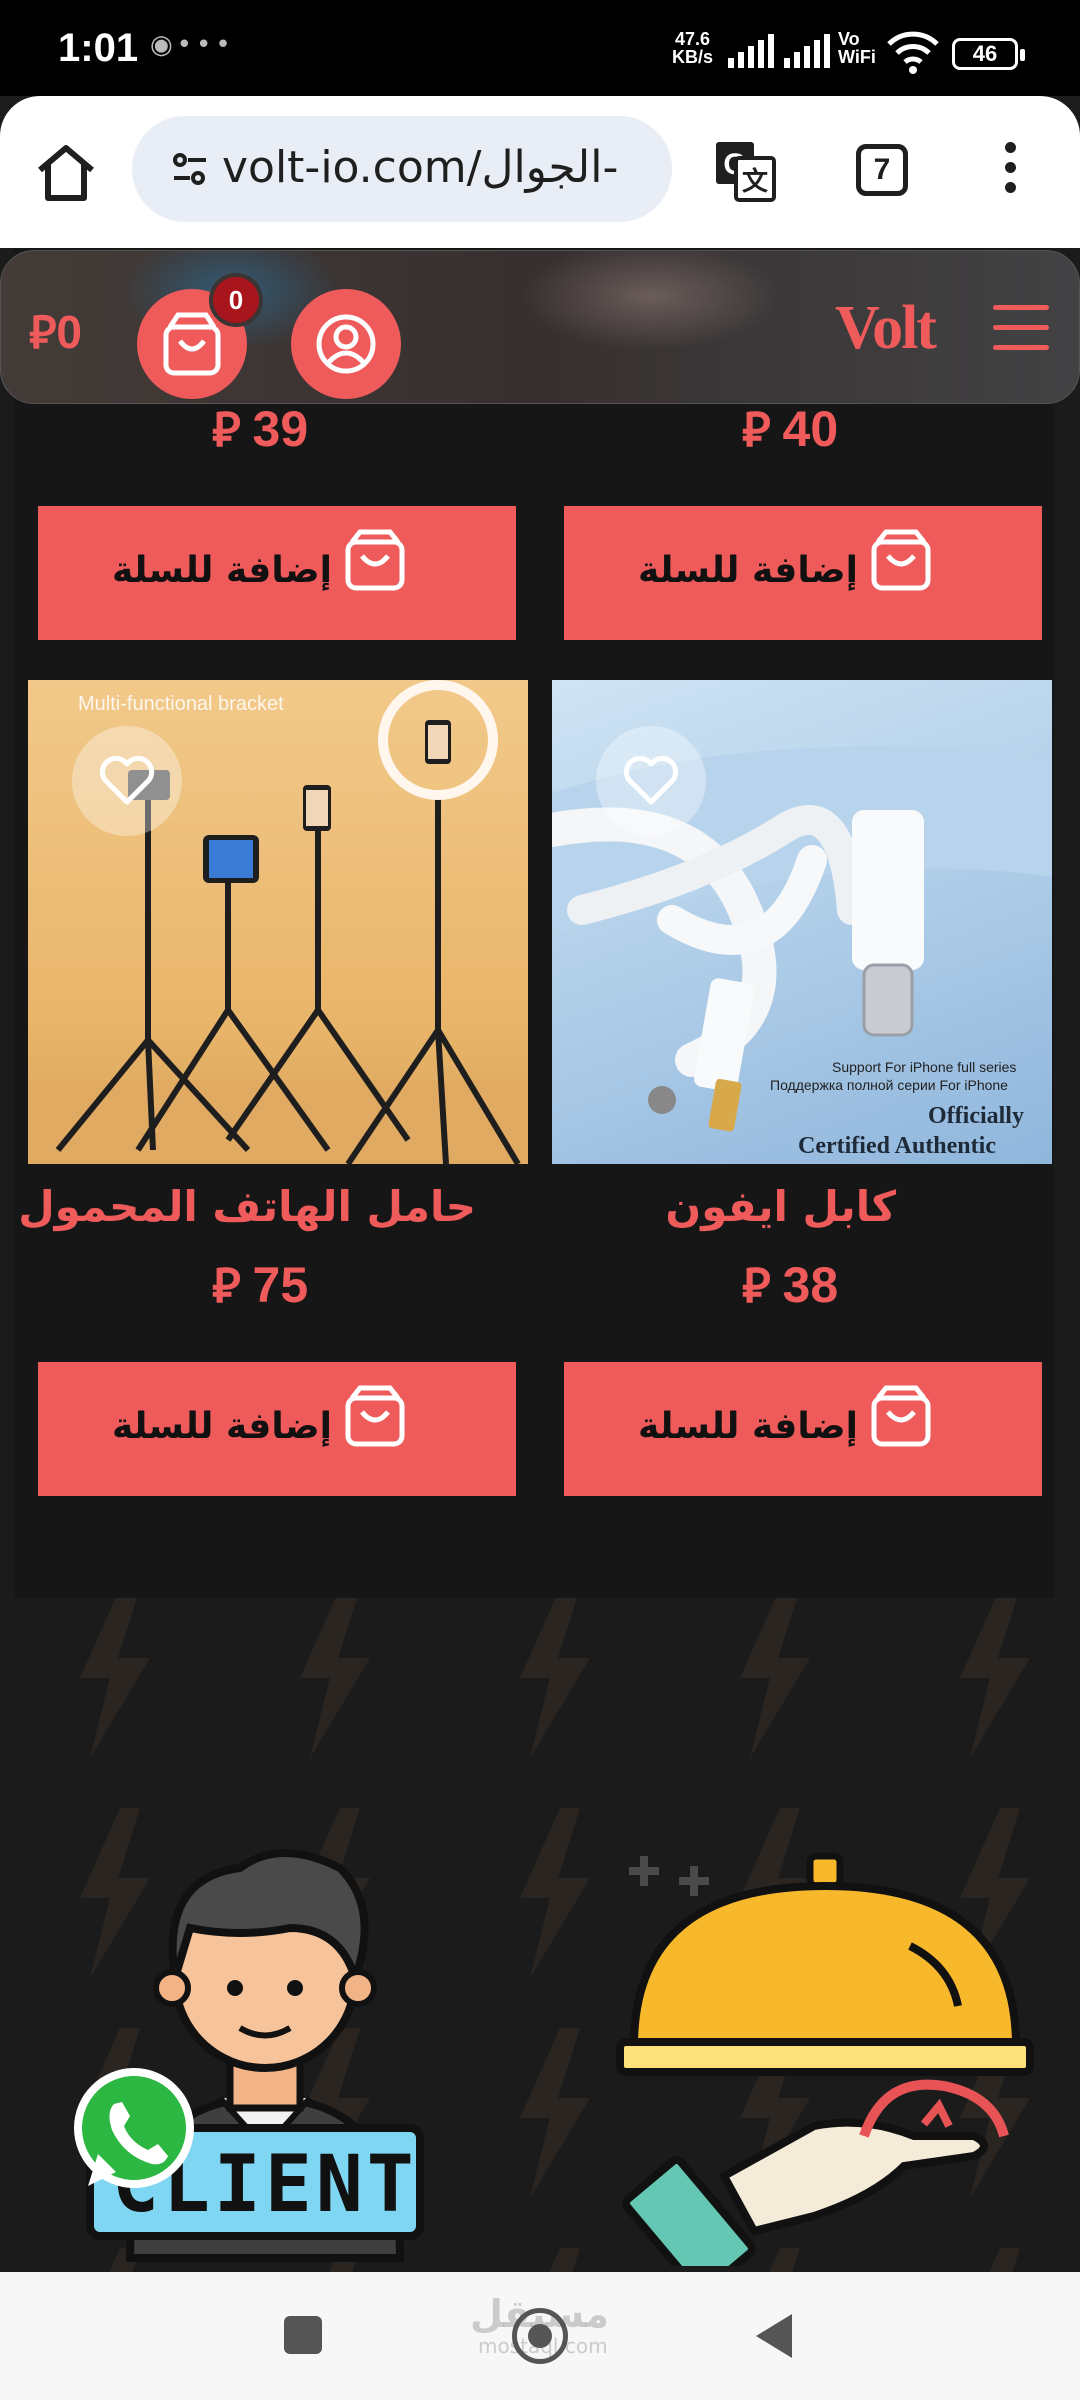  Describe the element at coordinates (260, 429) in the screenshot. I see `product-price: ⃁ 39` at that location.